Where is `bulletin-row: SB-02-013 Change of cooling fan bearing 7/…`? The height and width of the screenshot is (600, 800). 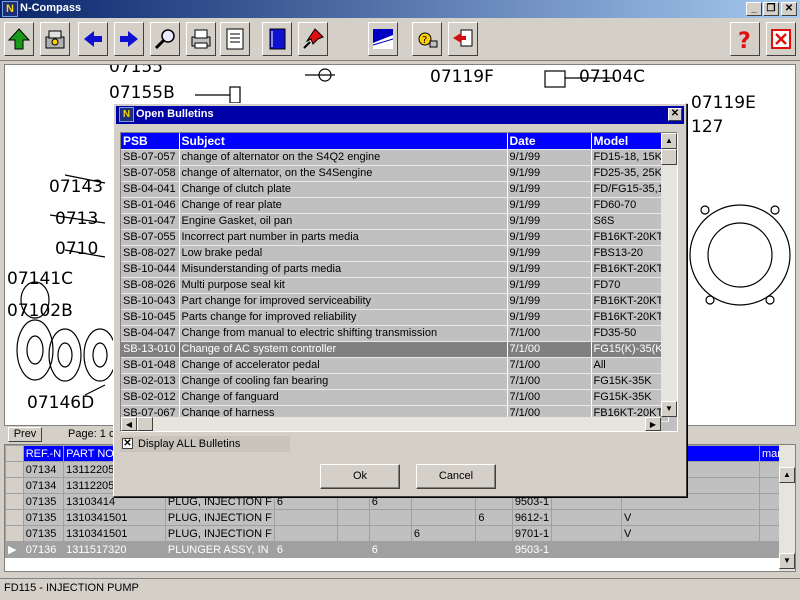
bulletin-row: SB-02-013 Change of cooling fan bearing 7/… is located at coordinates (395, 381).